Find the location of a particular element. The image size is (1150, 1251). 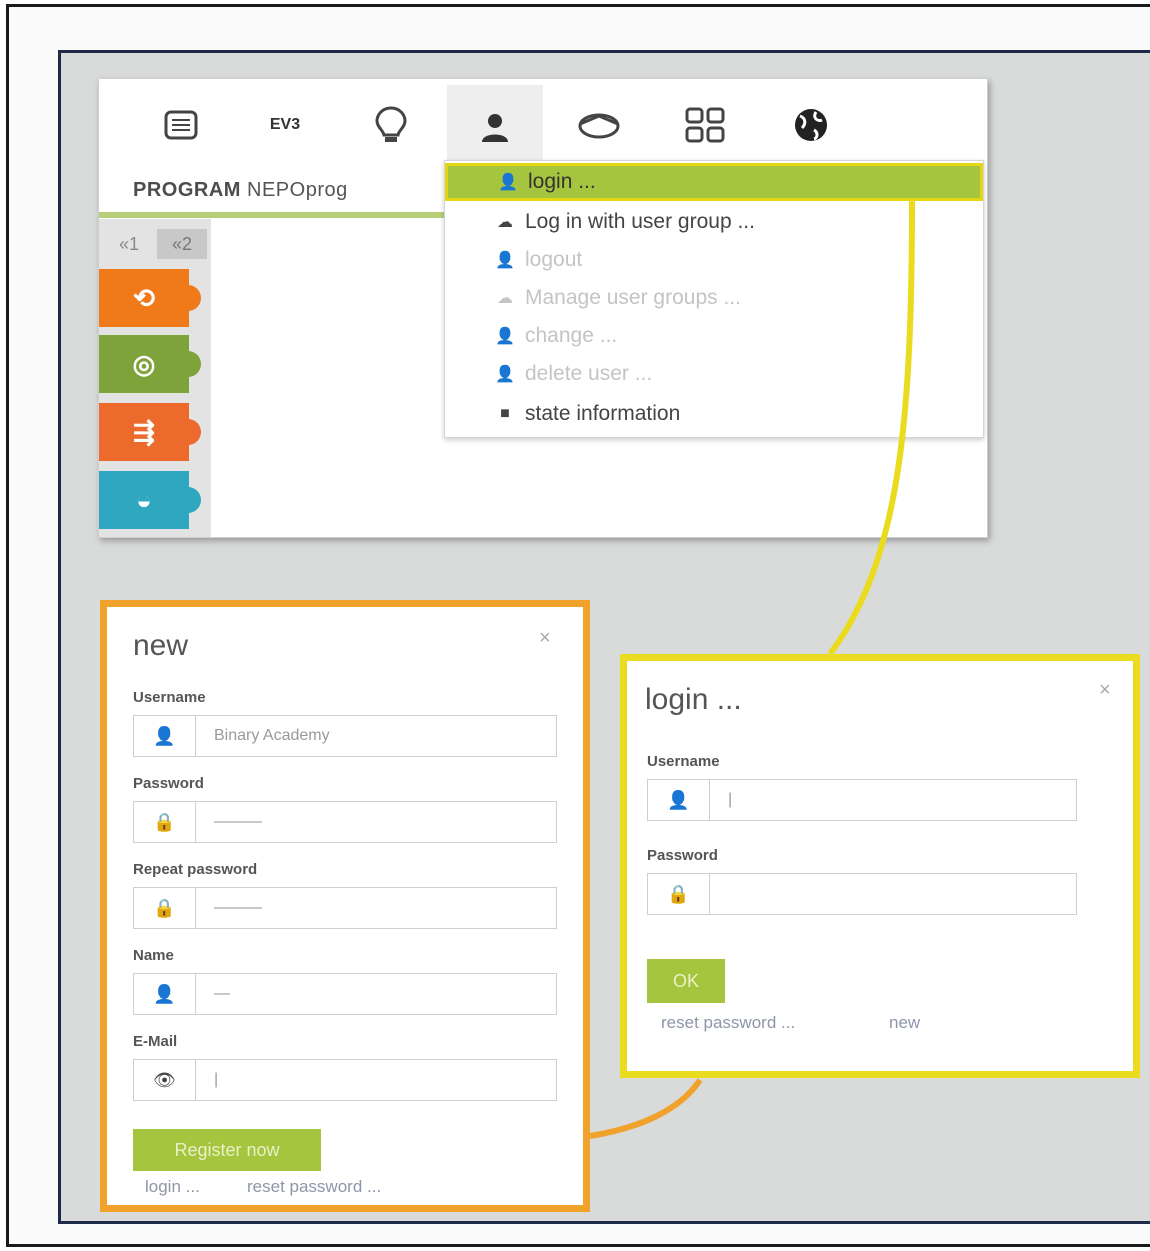

name-field: 👤 — is located at coordinates (345, 994).